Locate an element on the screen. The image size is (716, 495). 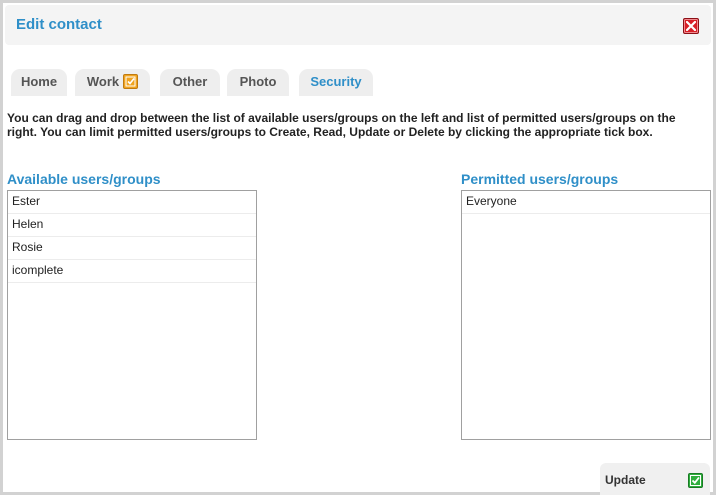
tab-security: Security is located at coordinates (336, 82).